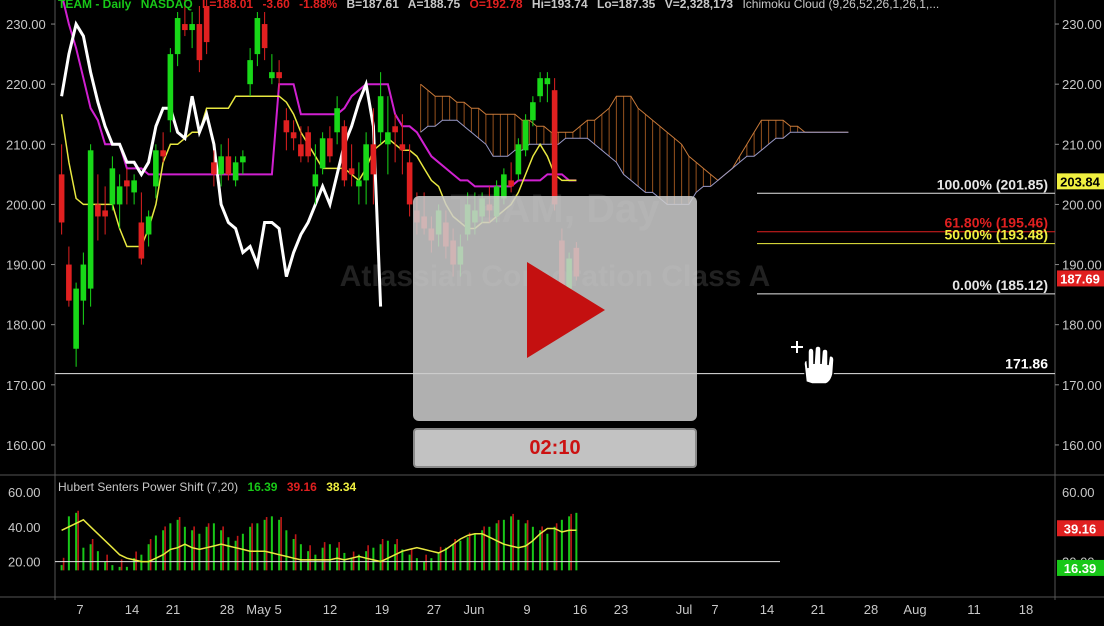 This screenshot has height=626, width=1104. I want to click on change-percent: -1.88%, so click(318, 5).